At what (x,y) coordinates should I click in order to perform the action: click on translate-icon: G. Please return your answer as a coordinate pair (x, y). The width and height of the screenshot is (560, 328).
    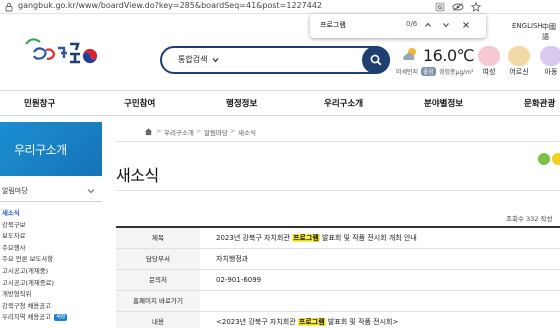
    Looking at the image, I should click on (440, 7).